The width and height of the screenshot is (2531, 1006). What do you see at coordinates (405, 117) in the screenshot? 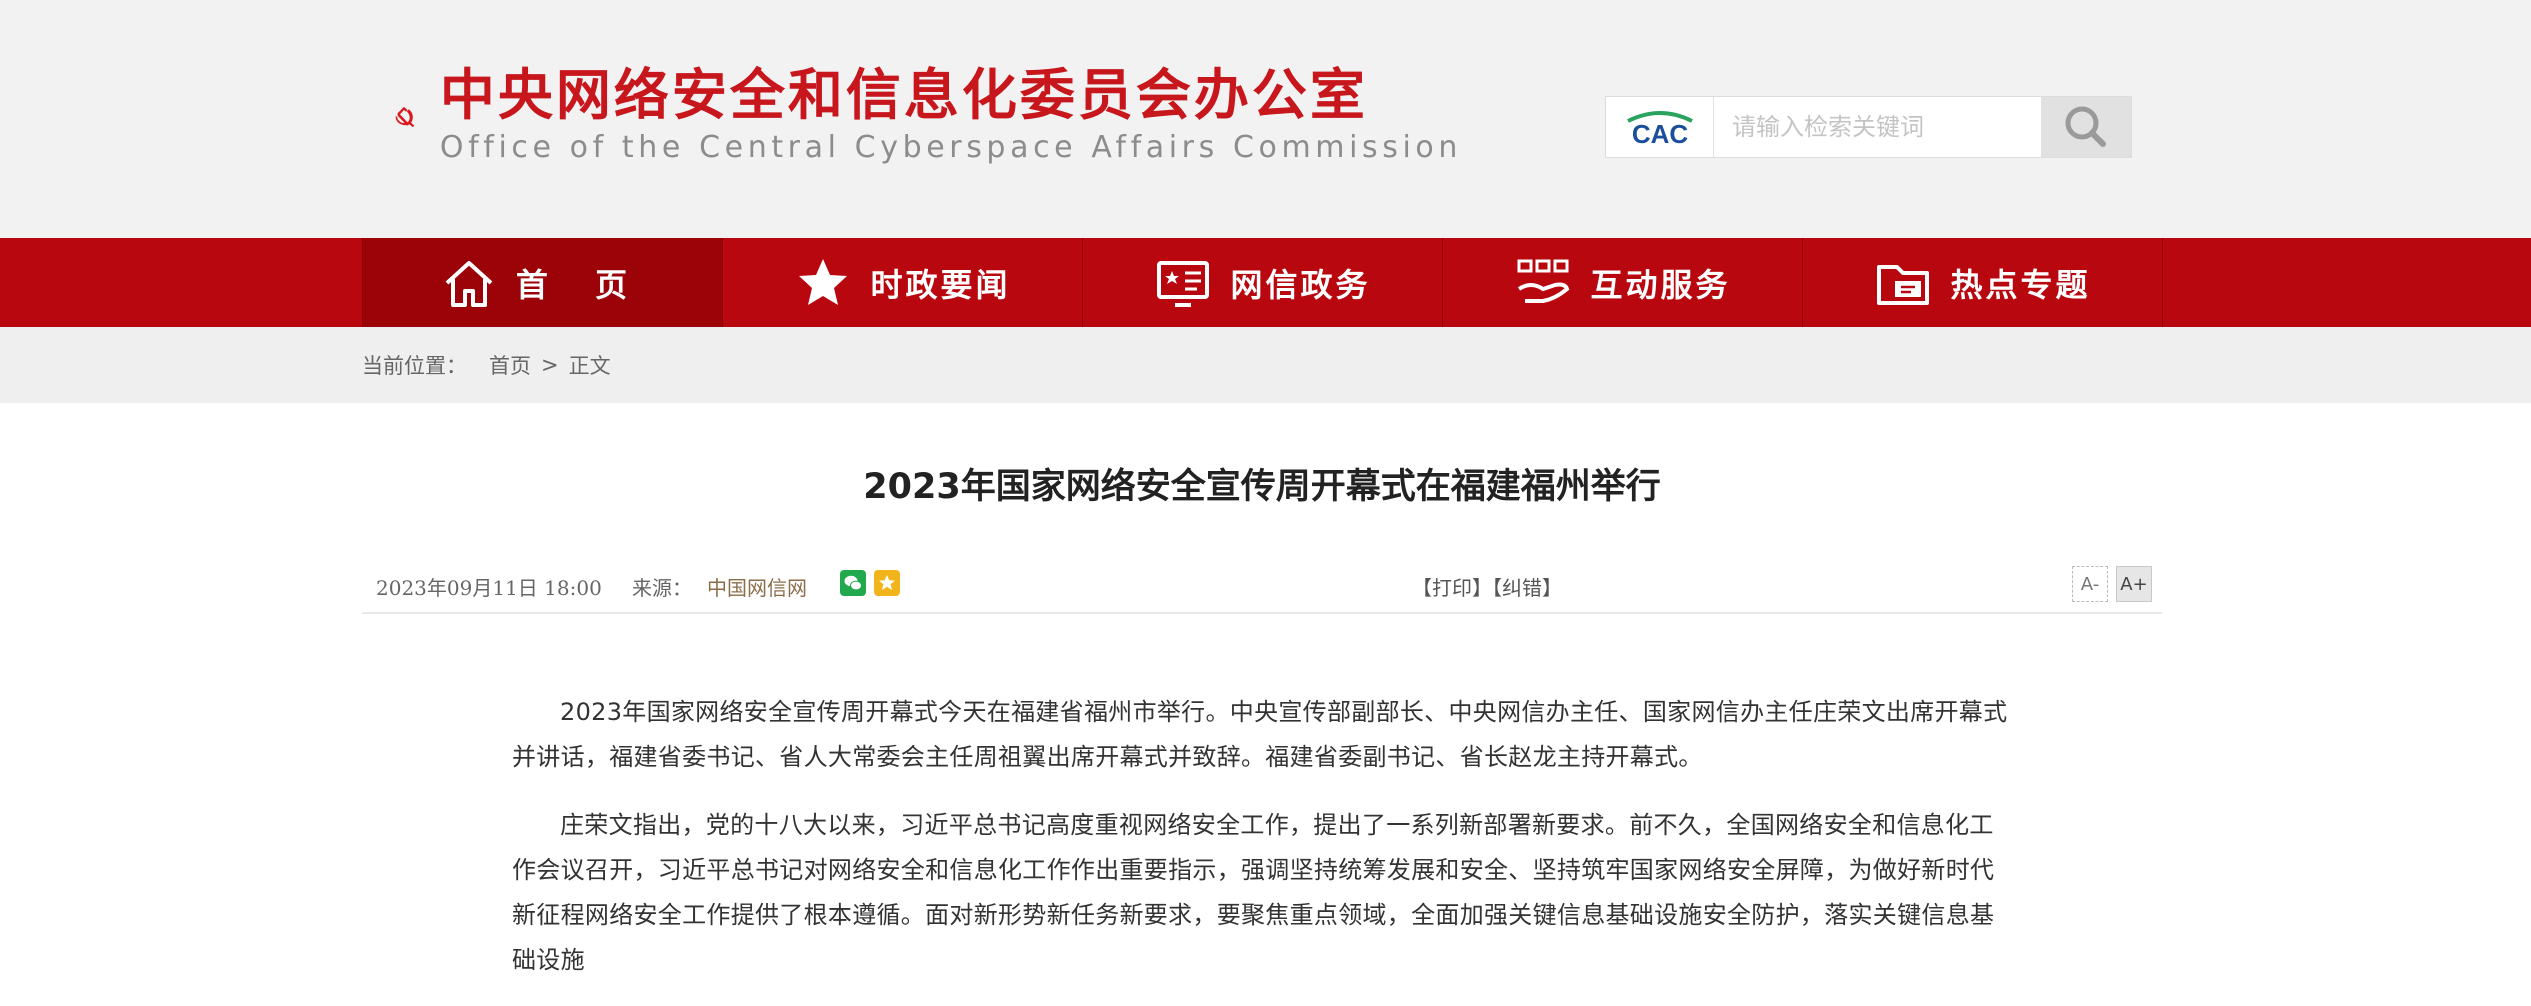
I see `party-emblem-icon` at bounding box center [405, 117].